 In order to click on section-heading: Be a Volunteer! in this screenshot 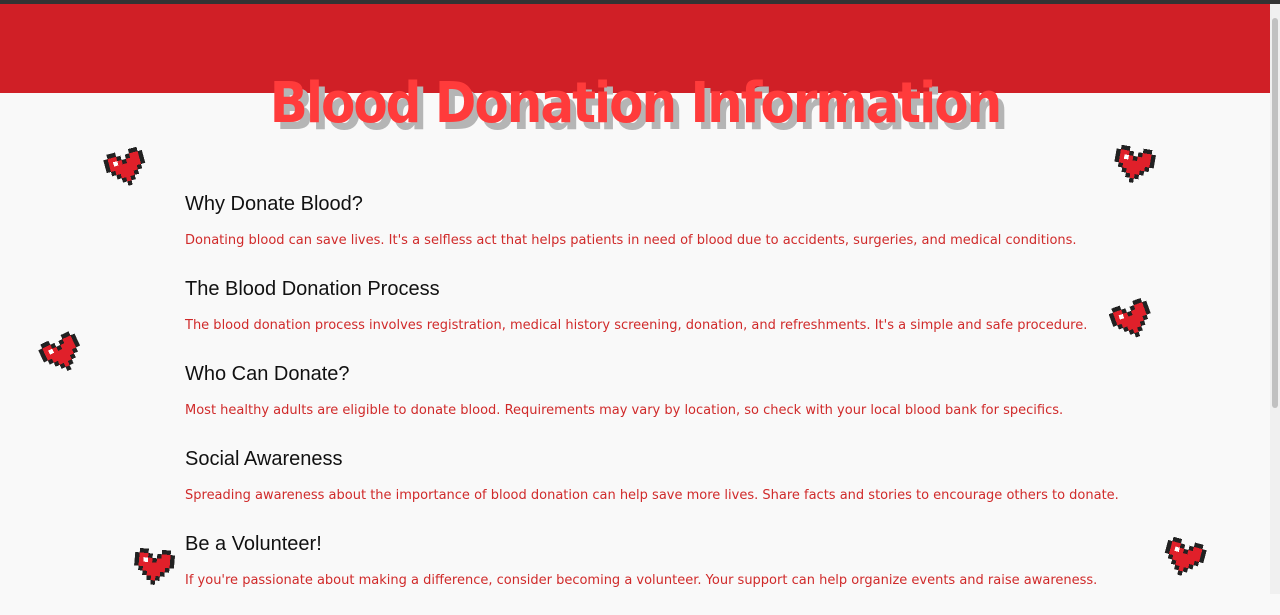, I will do `click(253, 544)`.